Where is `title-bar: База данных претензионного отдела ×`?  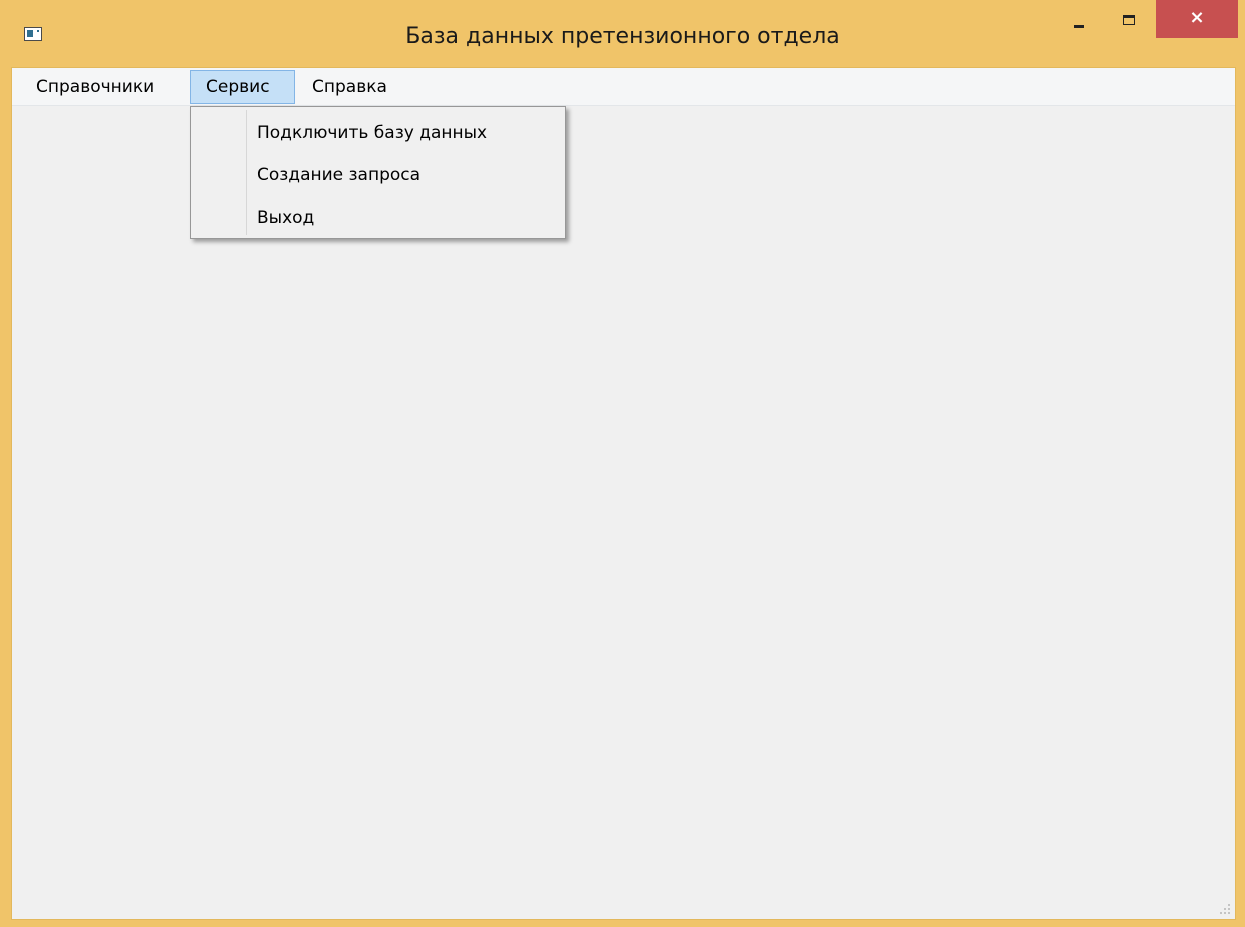
title-bar: База данных претензионного отдела × is located at coordinates (622, 33).